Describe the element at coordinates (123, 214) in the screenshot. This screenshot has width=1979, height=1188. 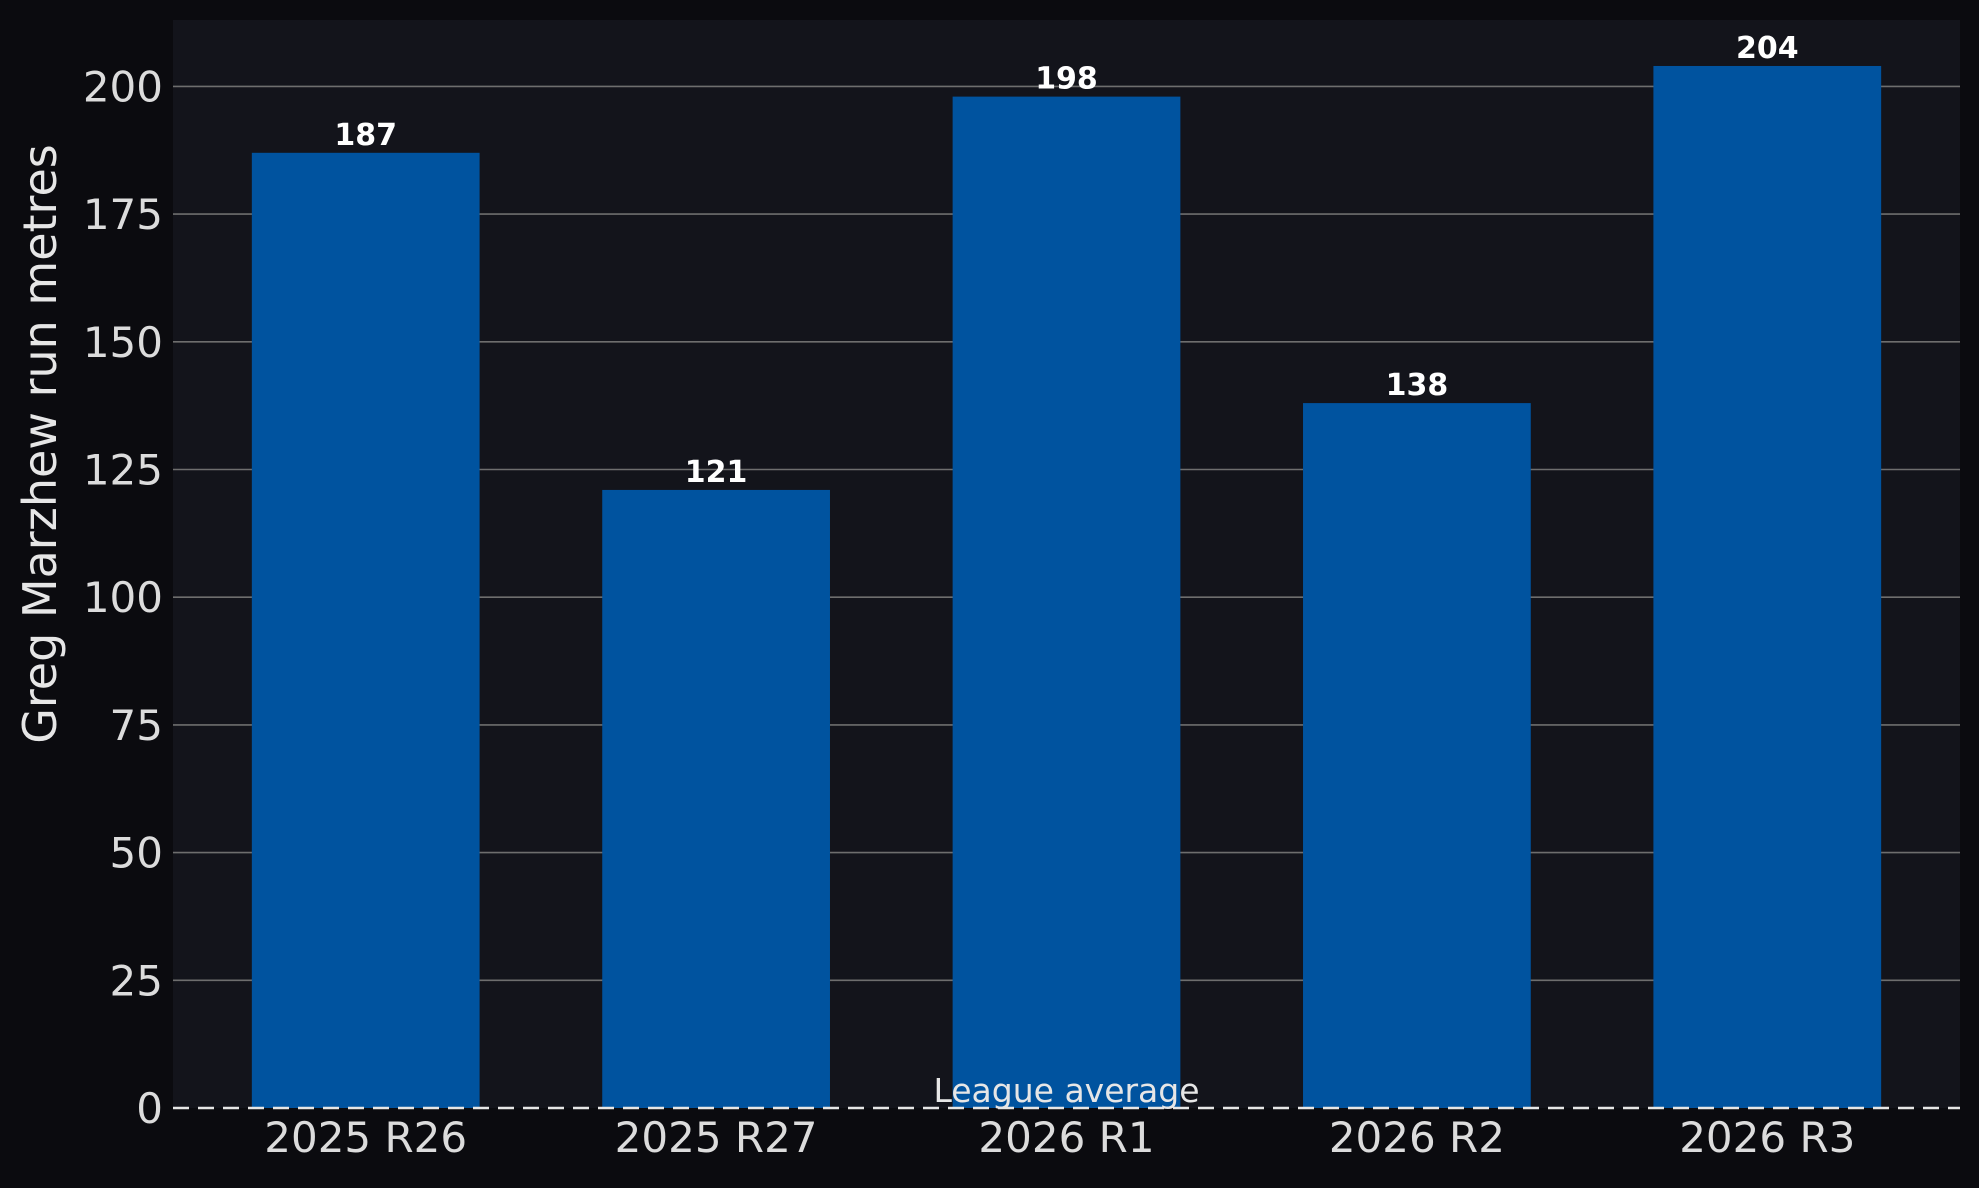
I see `y-tick-label: 175` at that location.